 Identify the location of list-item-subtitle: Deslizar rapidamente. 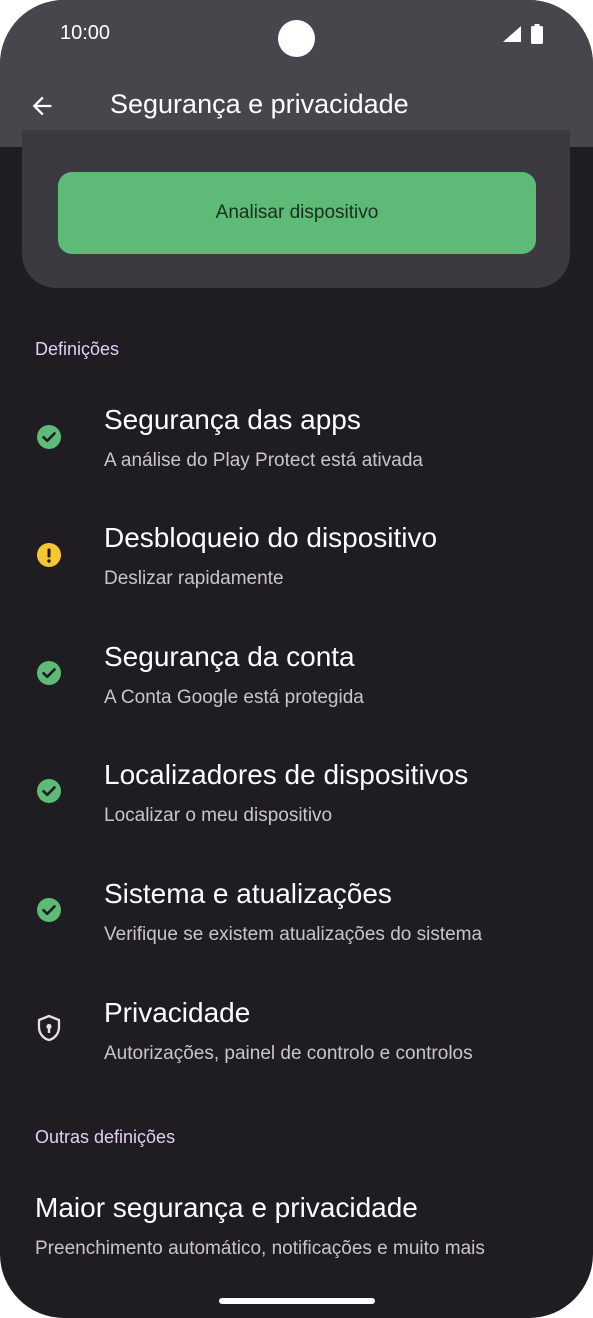
(194, 578).